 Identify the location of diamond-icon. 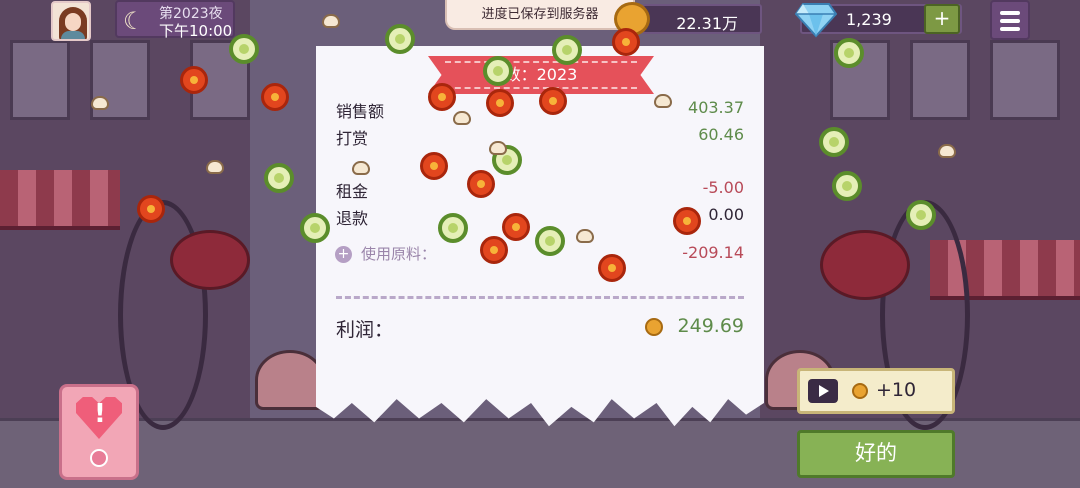
(816, 20).